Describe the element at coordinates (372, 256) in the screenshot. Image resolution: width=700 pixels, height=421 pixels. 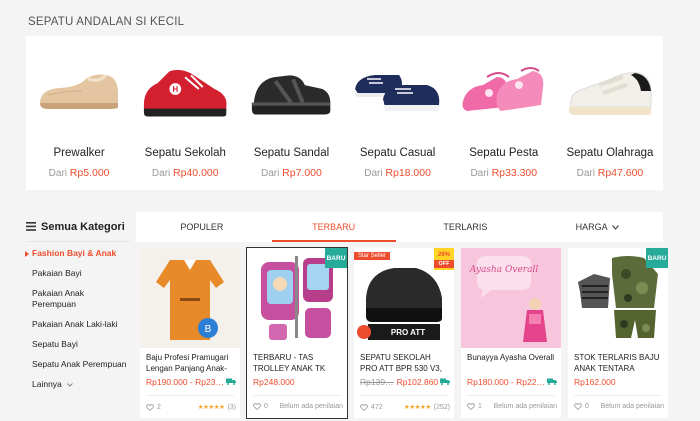
I see `star-seller-badge: Star Seller` at that location.